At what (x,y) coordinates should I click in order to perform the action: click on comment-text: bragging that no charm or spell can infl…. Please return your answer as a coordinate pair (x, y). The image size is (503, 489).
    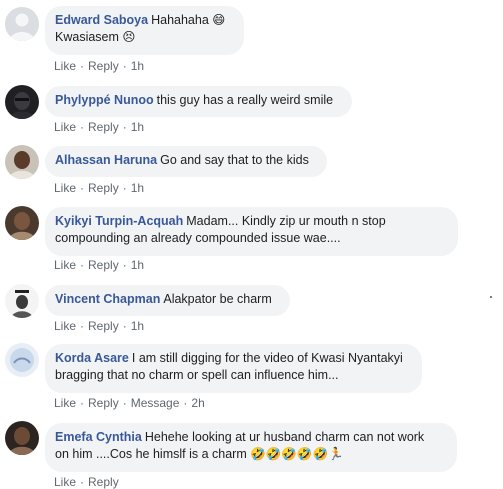
    Looking at the image, I should click on (197, 375).